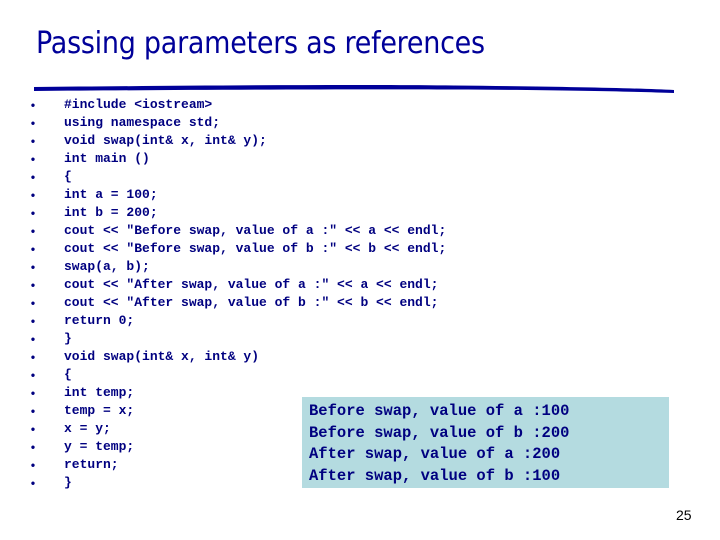 This screenshot has width=720, height=540. Describe the element at coordinates (138, 104) in the screenshot. I see `code-text: #include <iostream>` at that location.